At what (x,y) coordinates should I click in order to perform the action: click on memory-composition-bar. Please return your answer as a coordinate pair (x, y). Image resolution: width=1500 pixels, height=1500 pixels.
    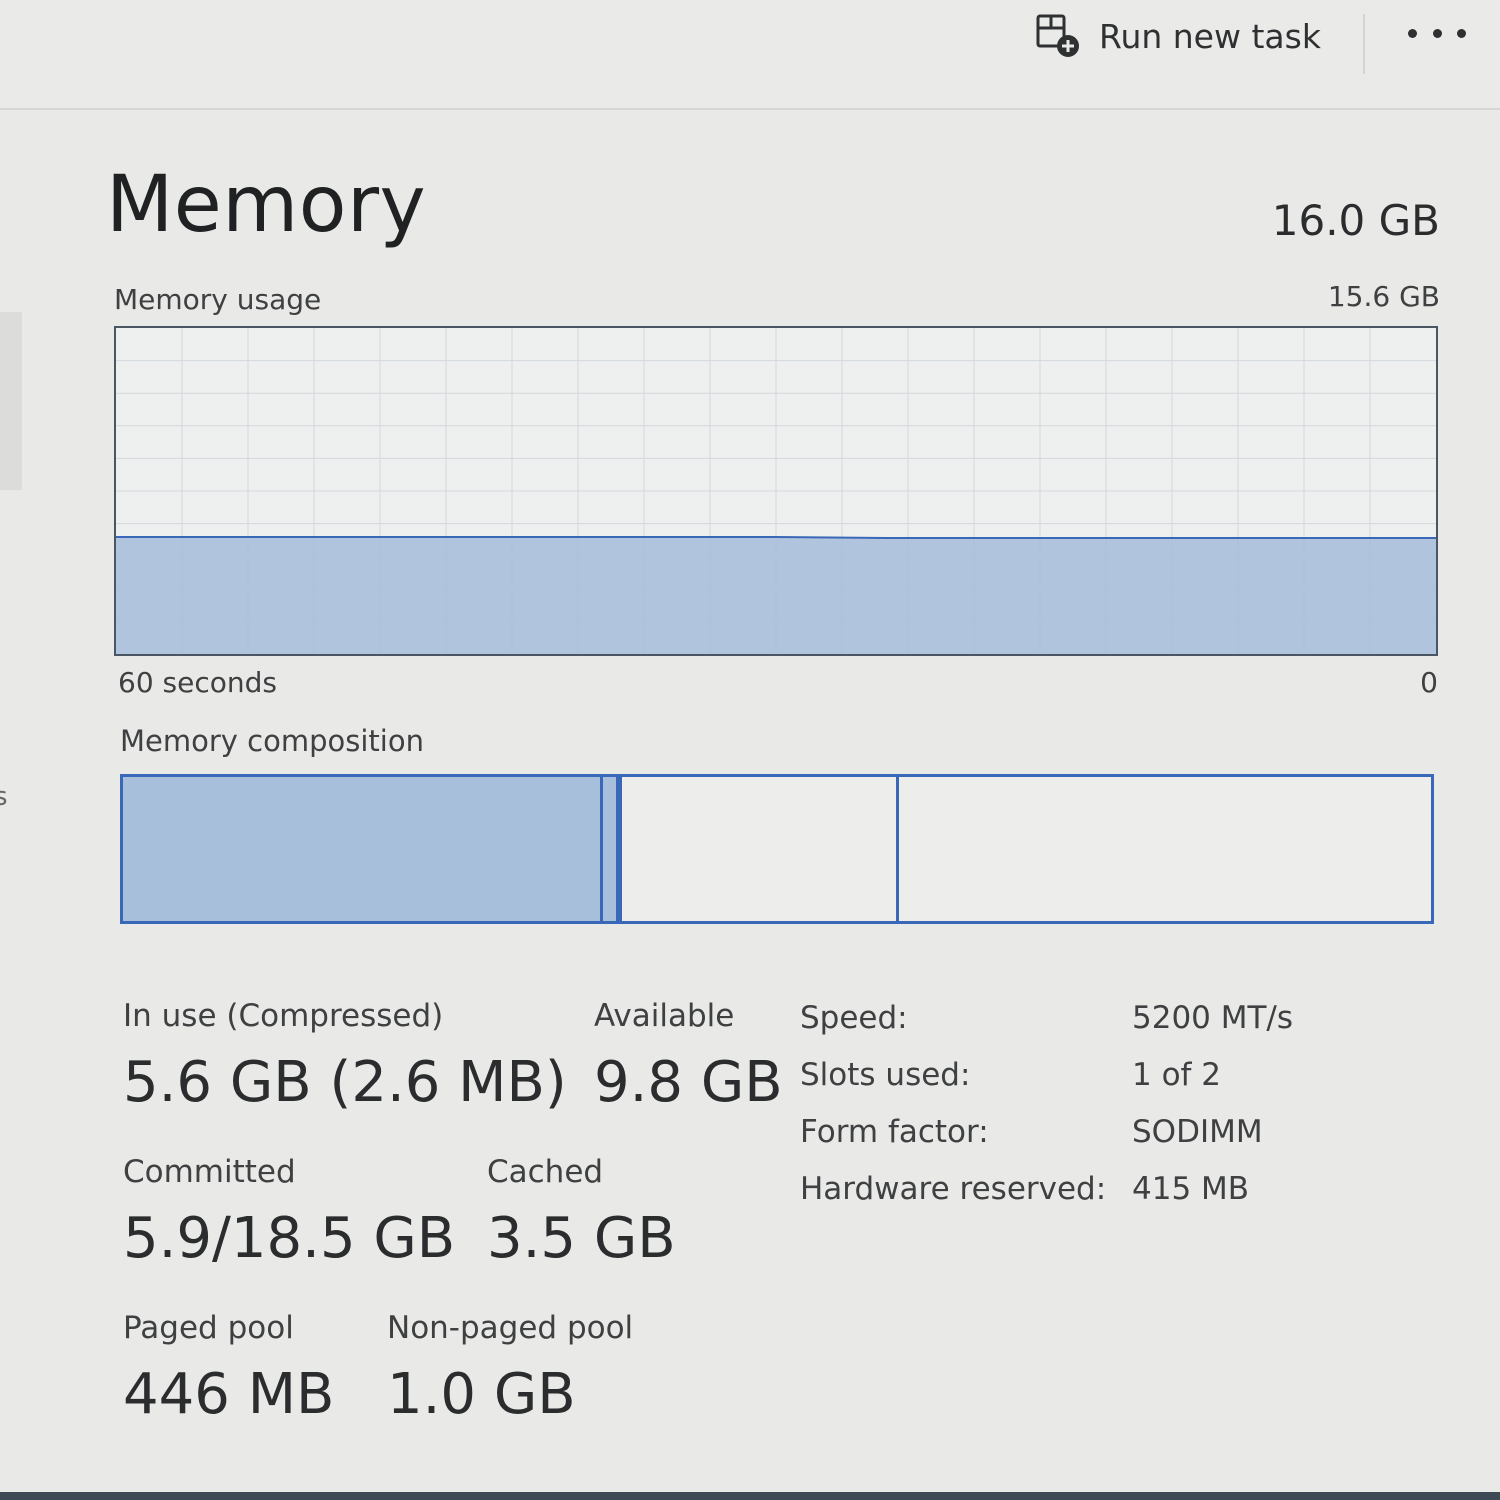
    Looking at the image, I should click on (777, 849).